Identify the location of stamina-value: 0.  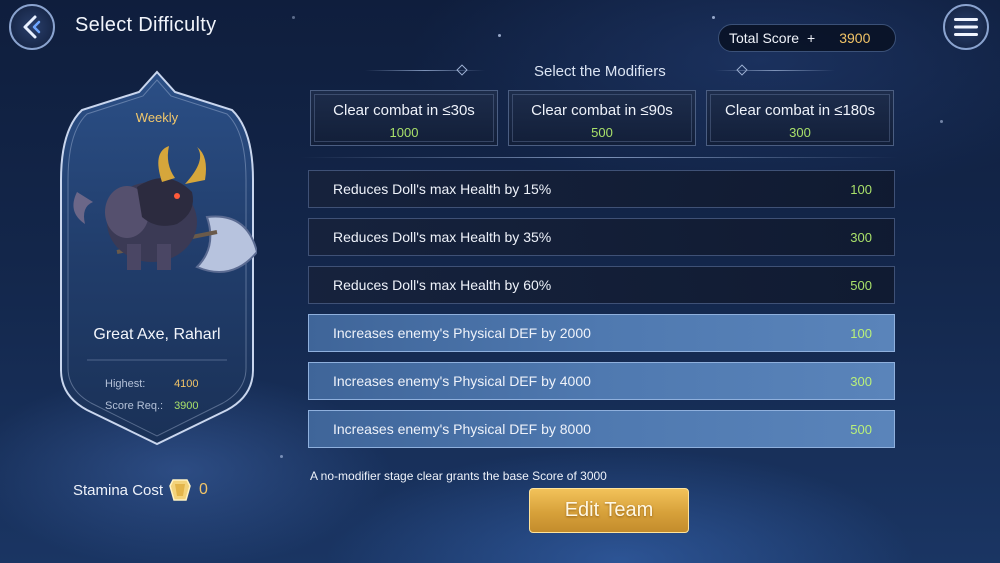
(203, 489).